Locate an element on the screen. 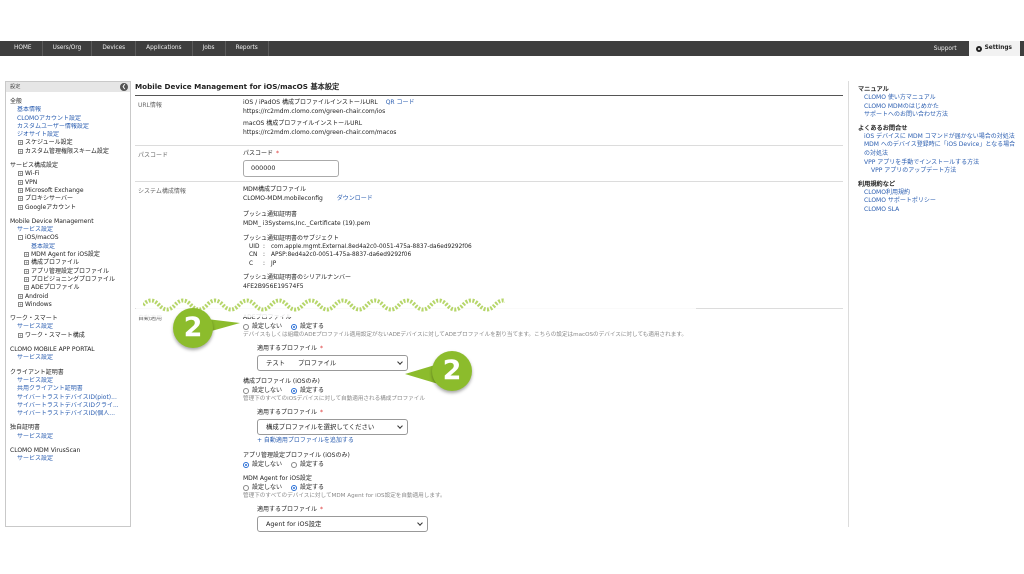 The height and width of the screenshot is (574, 1024). radio-label: 設定する is located at coordinates (312, 464).